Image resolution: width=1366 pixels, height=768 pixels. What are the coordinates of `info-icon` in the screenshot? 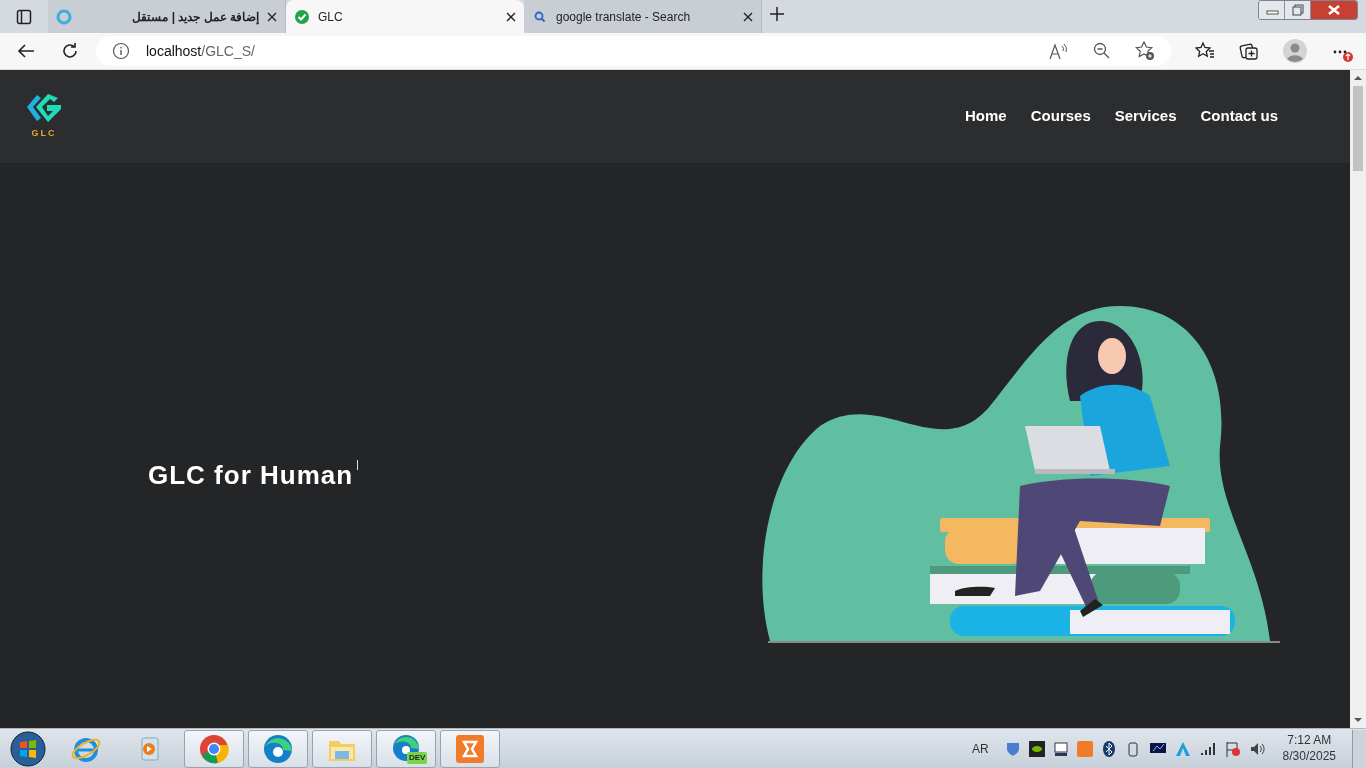 It's located at (121, 51).